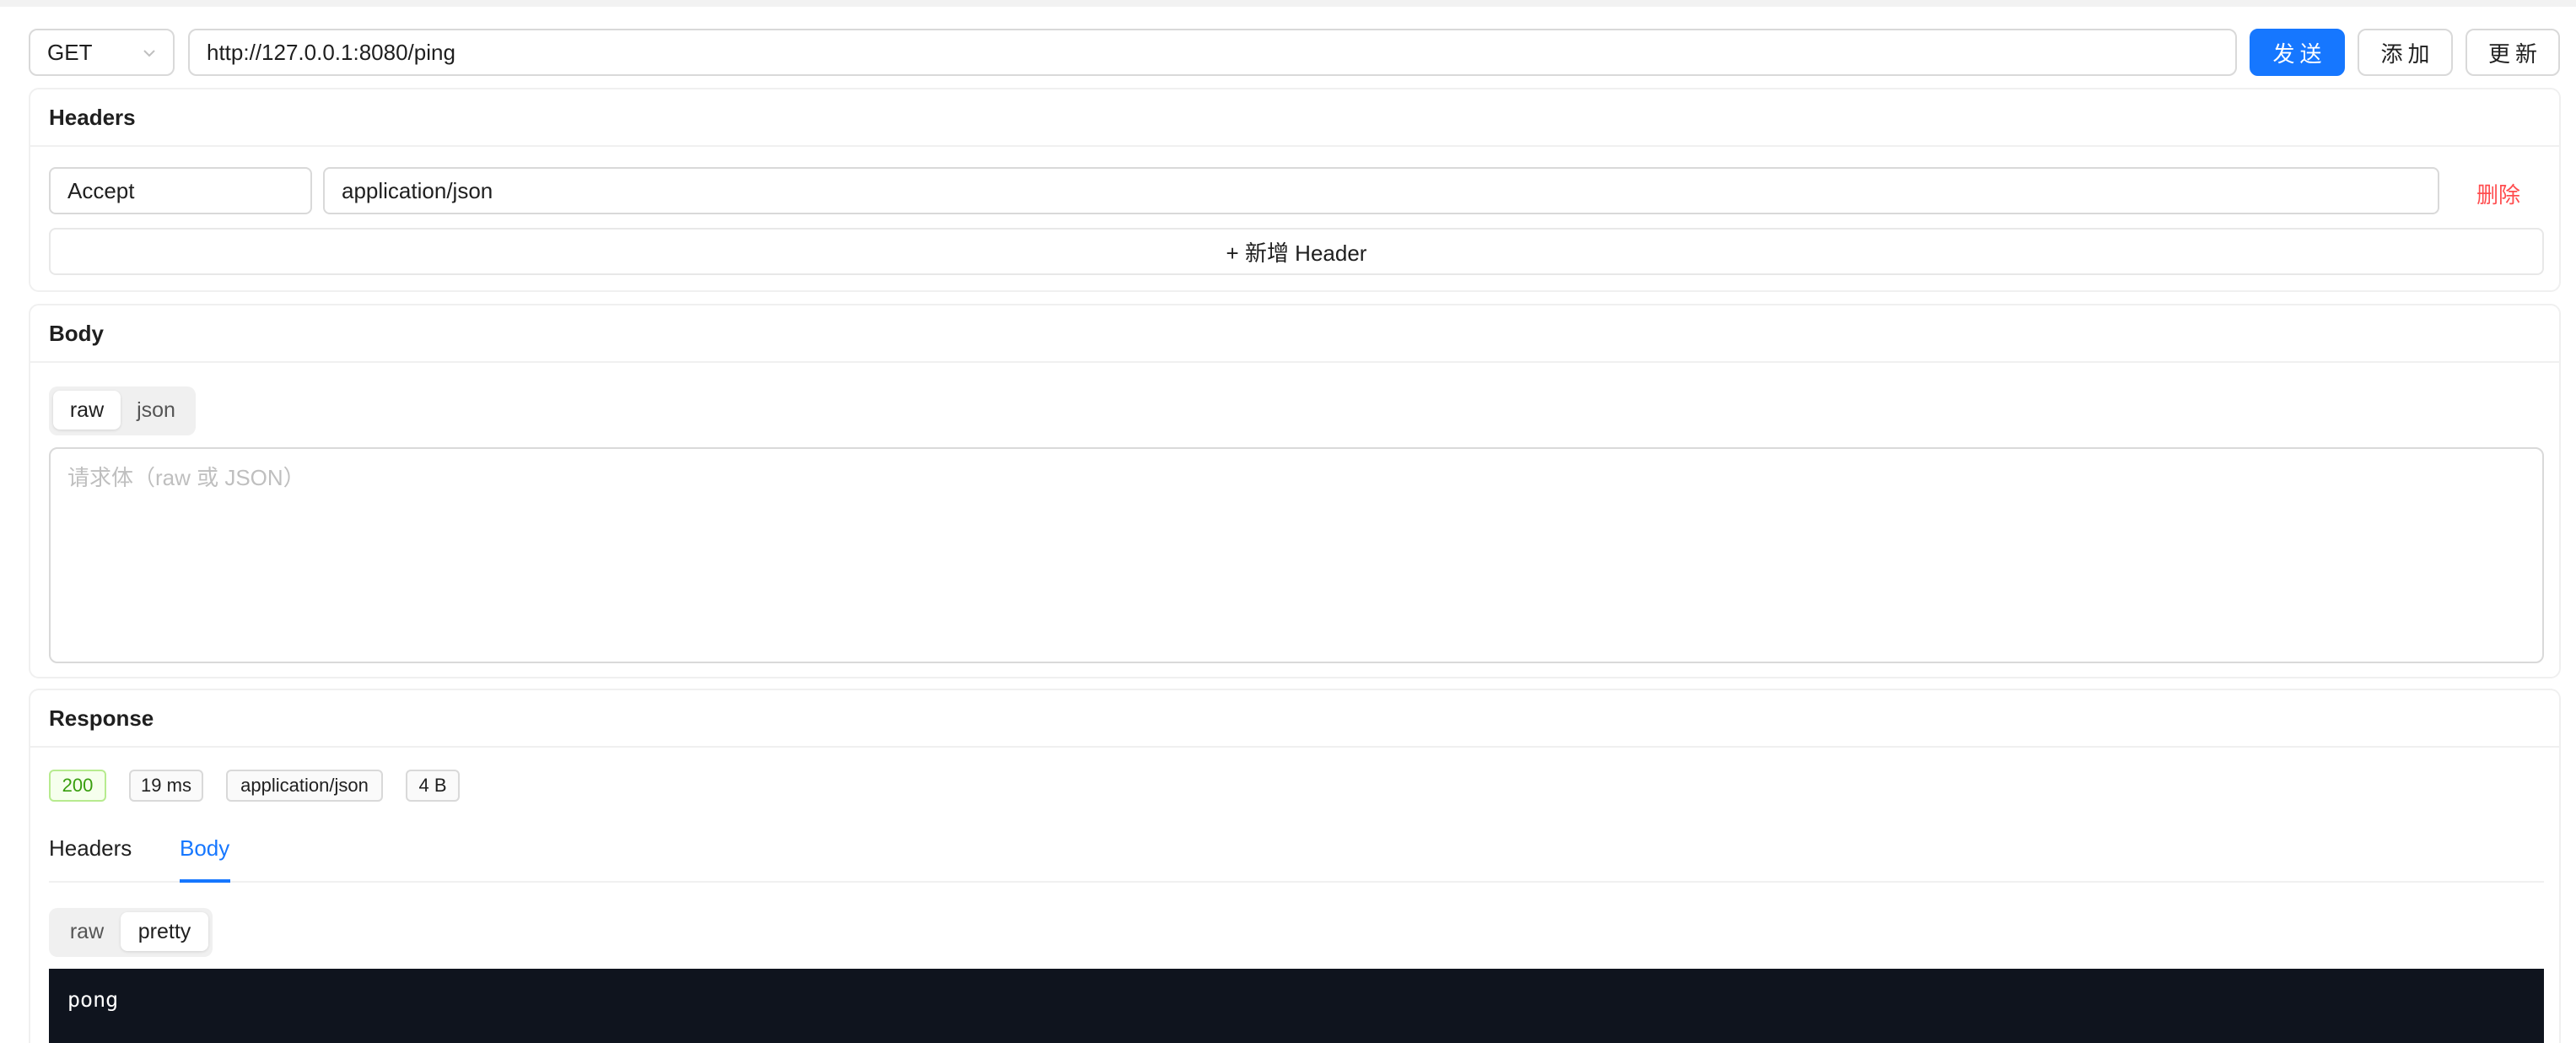 This screenshot has height=1043, width=2576. I want to click on header-key-input: Accept, so click(180, 190).